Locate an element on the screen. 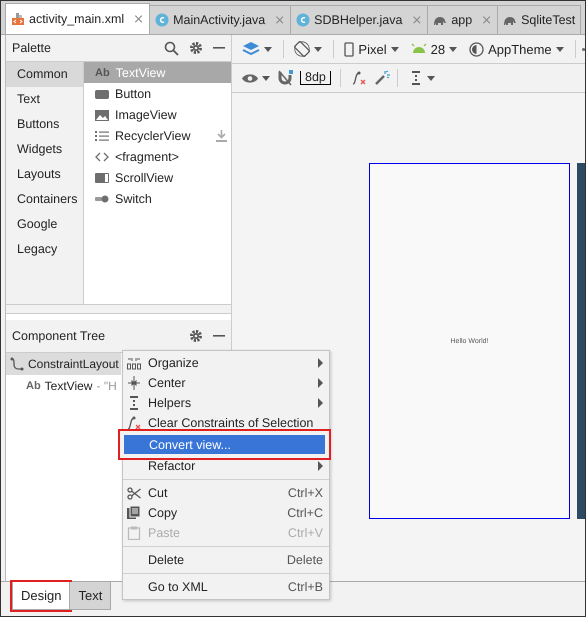 This screenshot has height=617, width=586. menu-item: Center is located at coordinates (226, 383).